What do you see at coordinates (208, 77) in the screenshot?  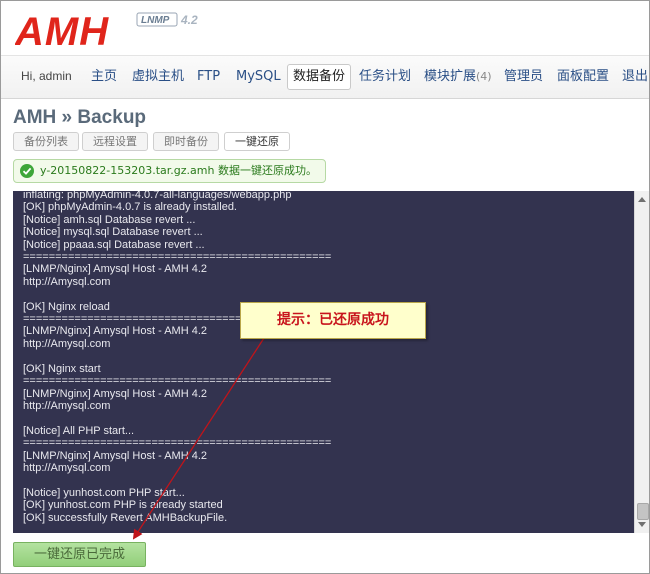 I see `nav-item-ftp: FTP` at bounding box center [208, 77].